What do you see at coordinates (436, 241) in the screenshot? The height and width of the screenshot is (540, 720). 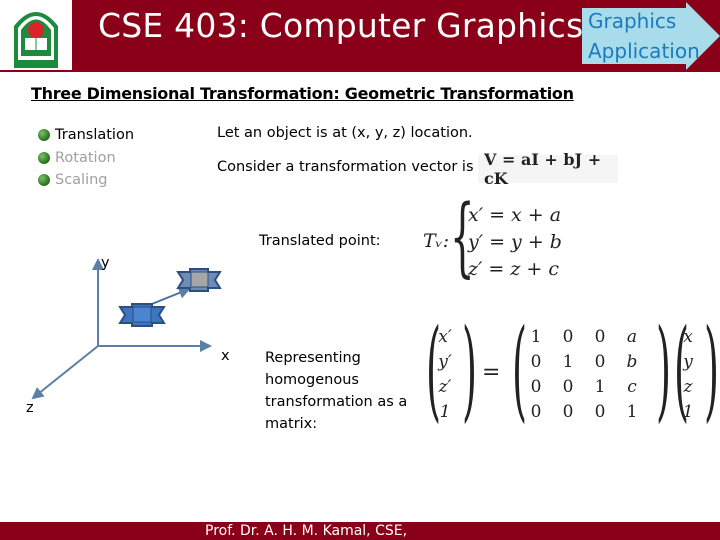 I see `tv-symbol: Tᵥ:` at bounding box center [436, 241].